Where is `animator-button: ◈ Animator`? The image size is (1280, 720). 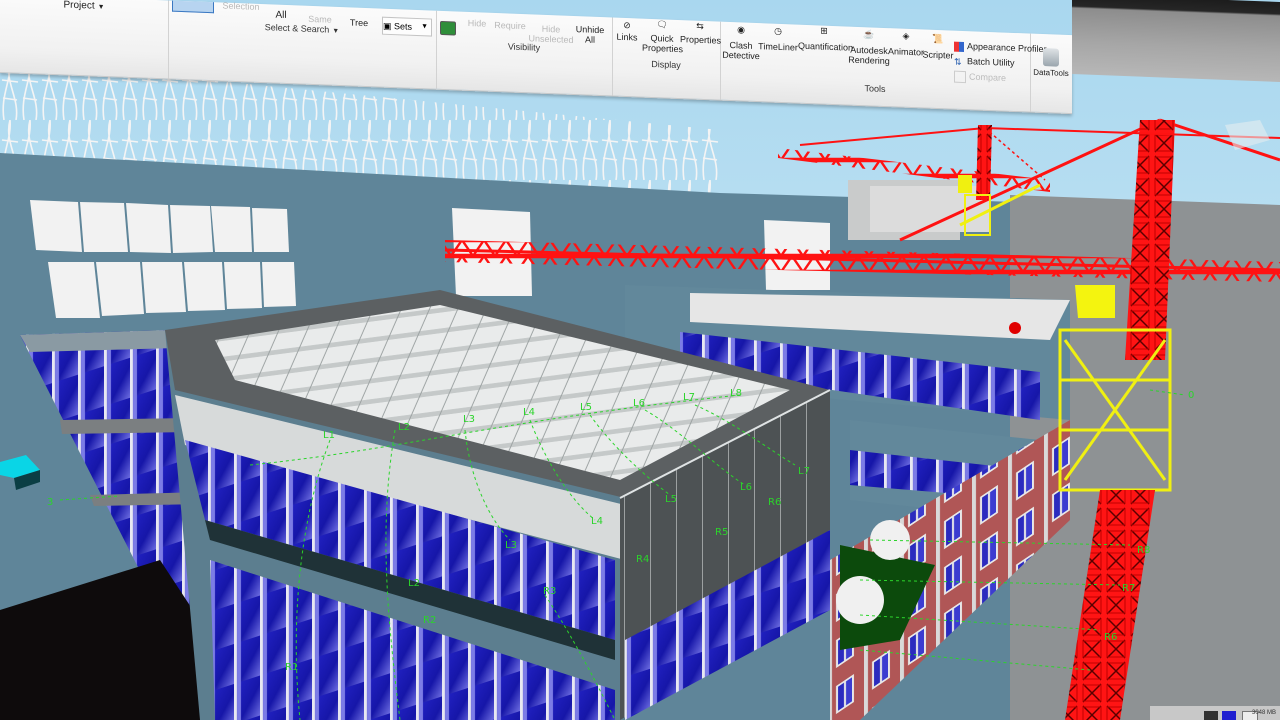
animator-button: ◈ Animator is located at coordinates (906, 44).